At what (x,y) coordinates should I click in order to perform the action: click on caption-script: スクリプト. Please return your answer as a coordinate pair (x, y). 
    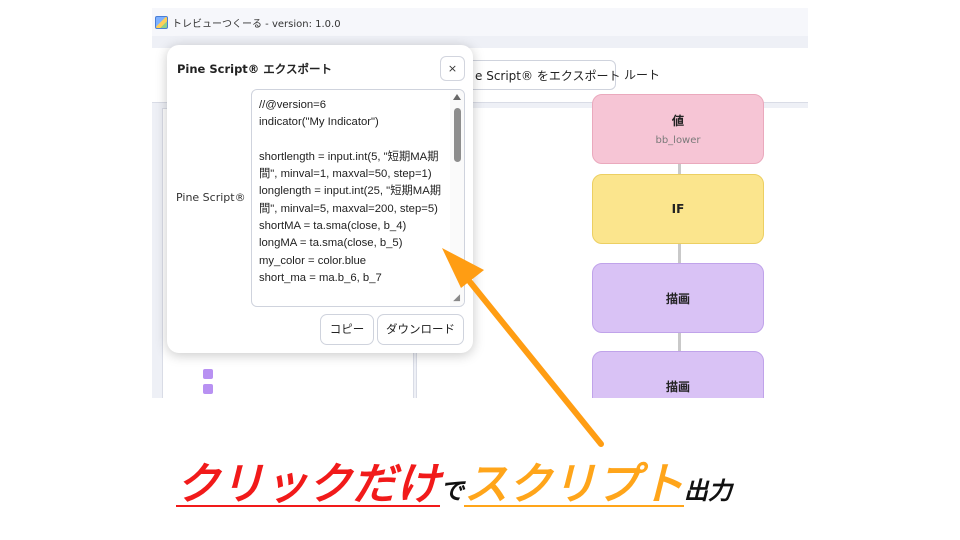
    Looking at the image, I should click on (574, 484).